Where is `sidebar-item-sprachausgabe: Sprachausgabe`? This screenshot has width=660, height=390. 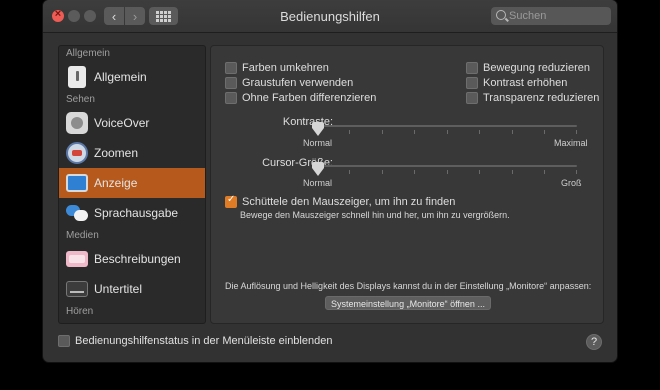 sidebar-item-sprachausgabe: Sprachausgabe is located at coordinates (132, 213).